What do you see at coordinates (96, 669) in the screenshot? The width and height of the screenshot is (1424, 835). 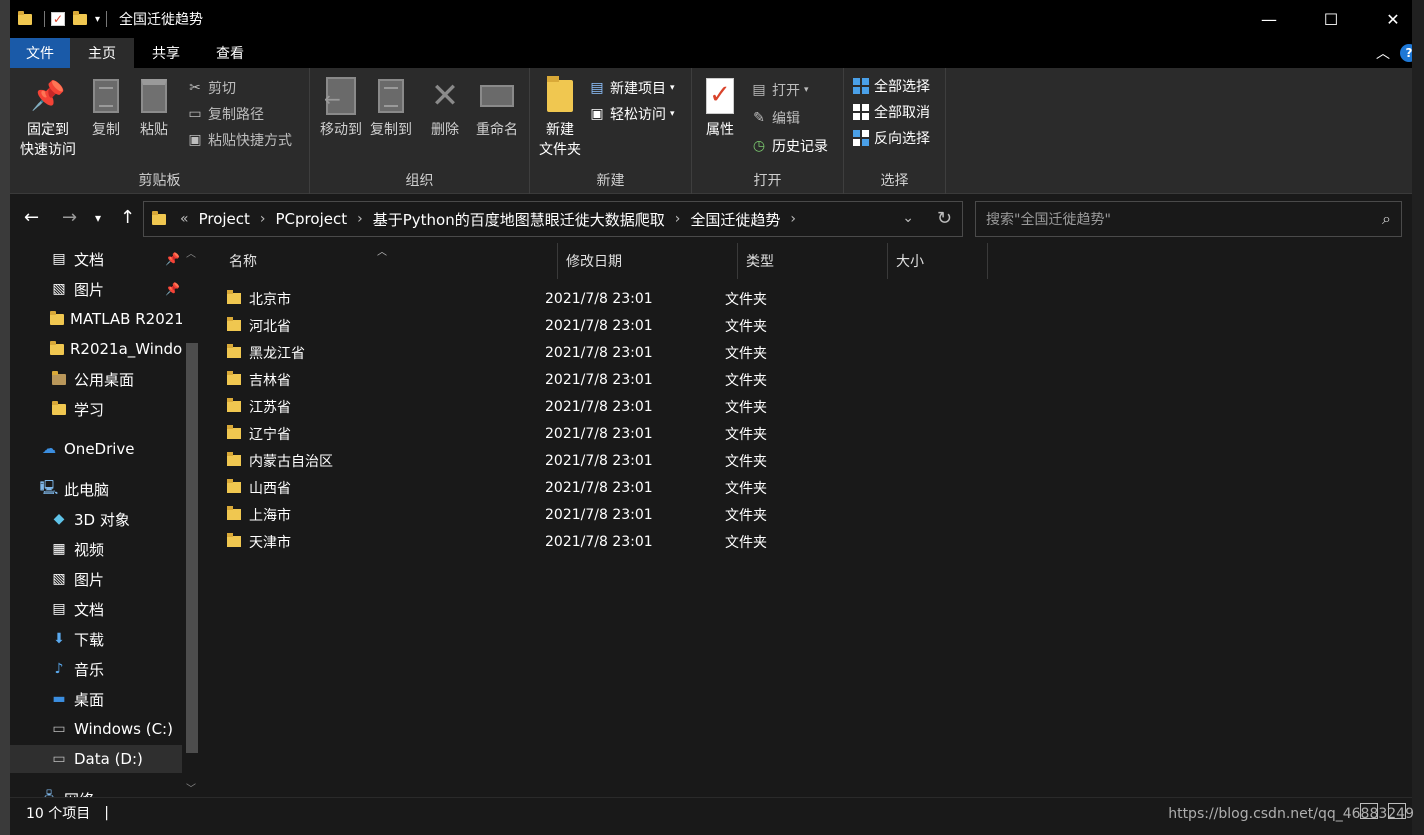 I see `nav-item-music: ♪ 音乐` at bounding box center [96, 669].